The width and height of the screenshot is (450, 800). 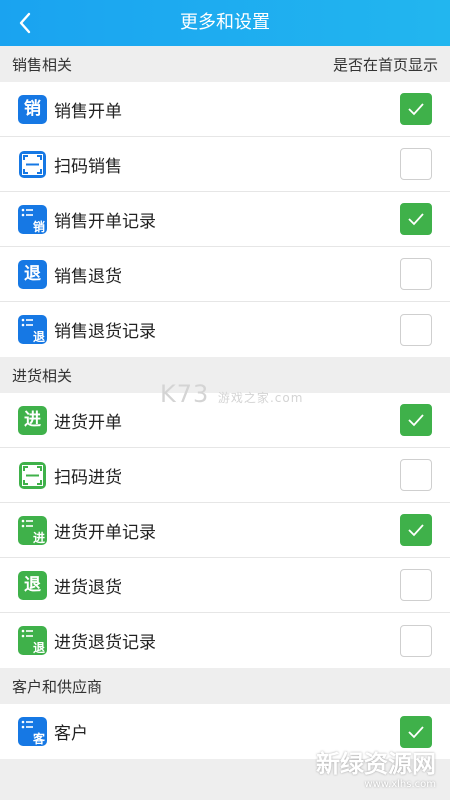 I want to click on brand-url: www.xlhs.com, so click(x=400, y=784).